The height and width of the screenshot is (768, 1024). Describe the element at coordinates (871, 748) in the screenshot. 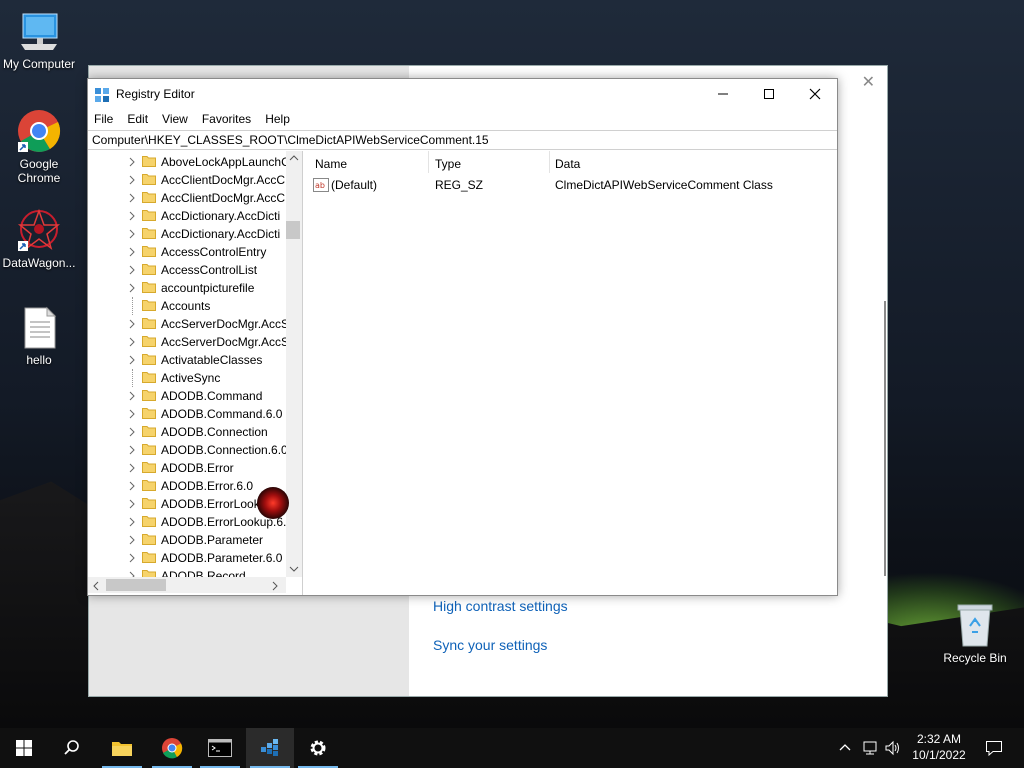

I see `network-icon` at that location.